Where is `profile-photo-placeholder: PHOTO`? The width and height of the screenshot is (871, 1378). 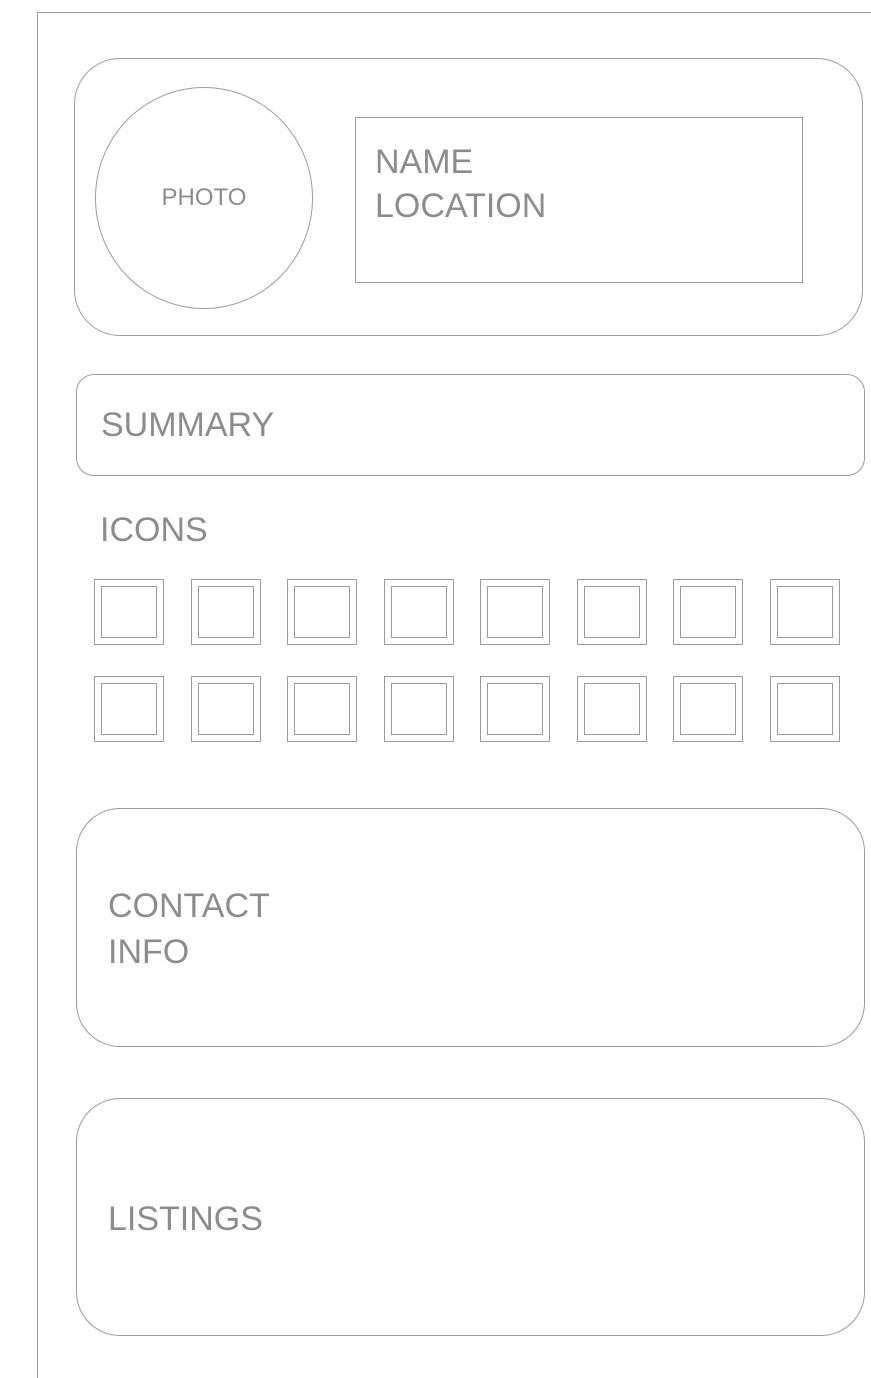
profile-photo-placeholder: PHOTO is located at coordinates (204, 198).